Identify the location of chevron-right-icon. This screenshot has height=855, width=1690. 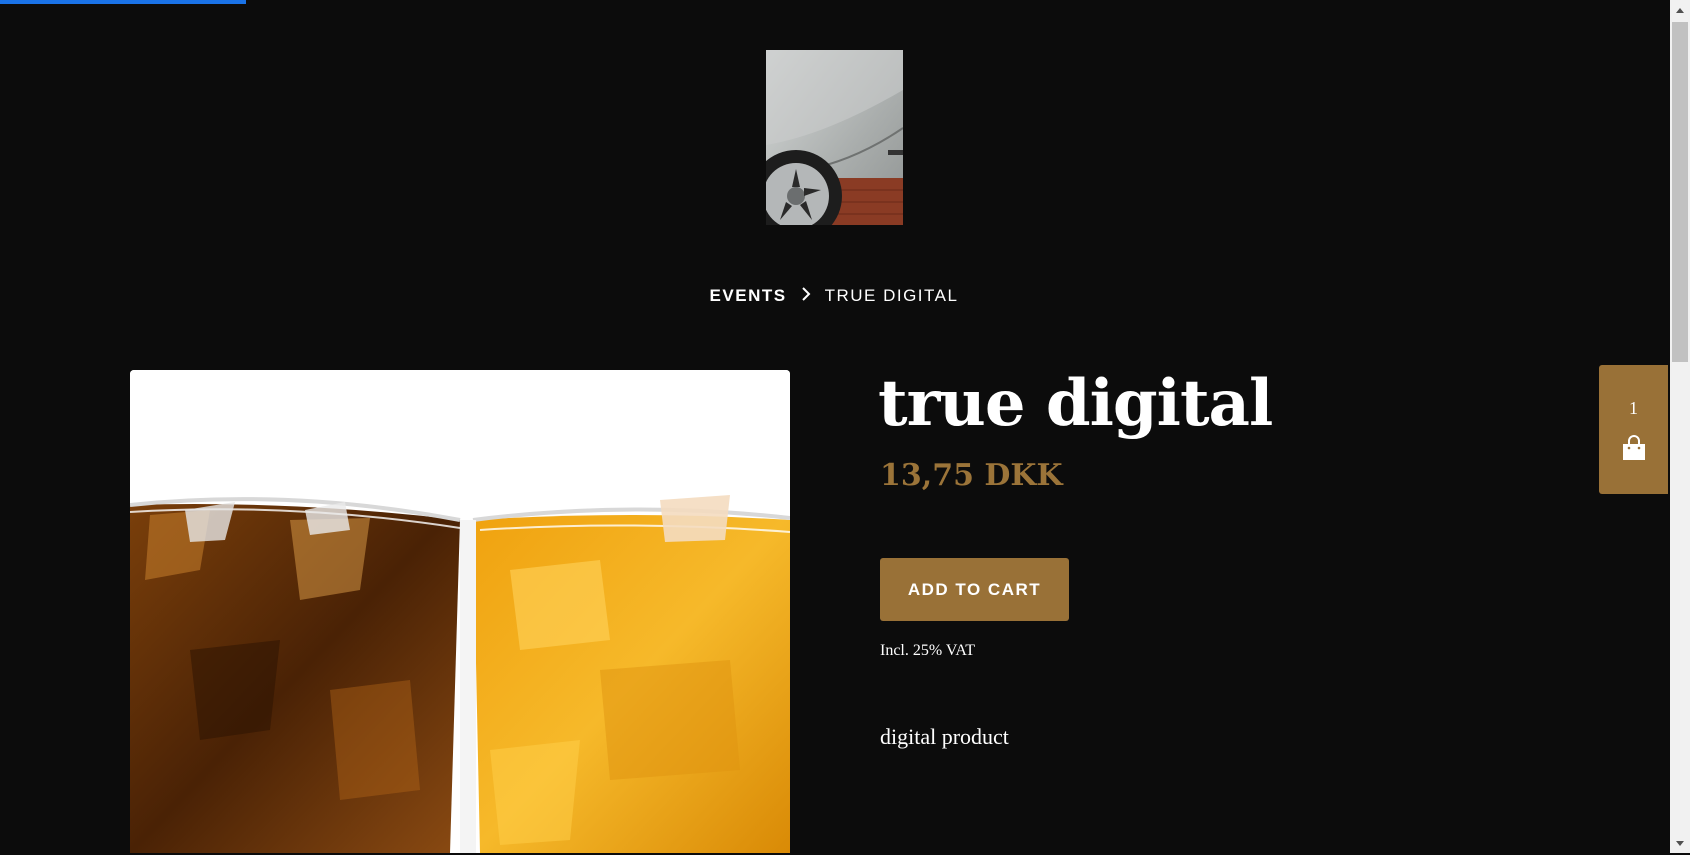
(806, 296).